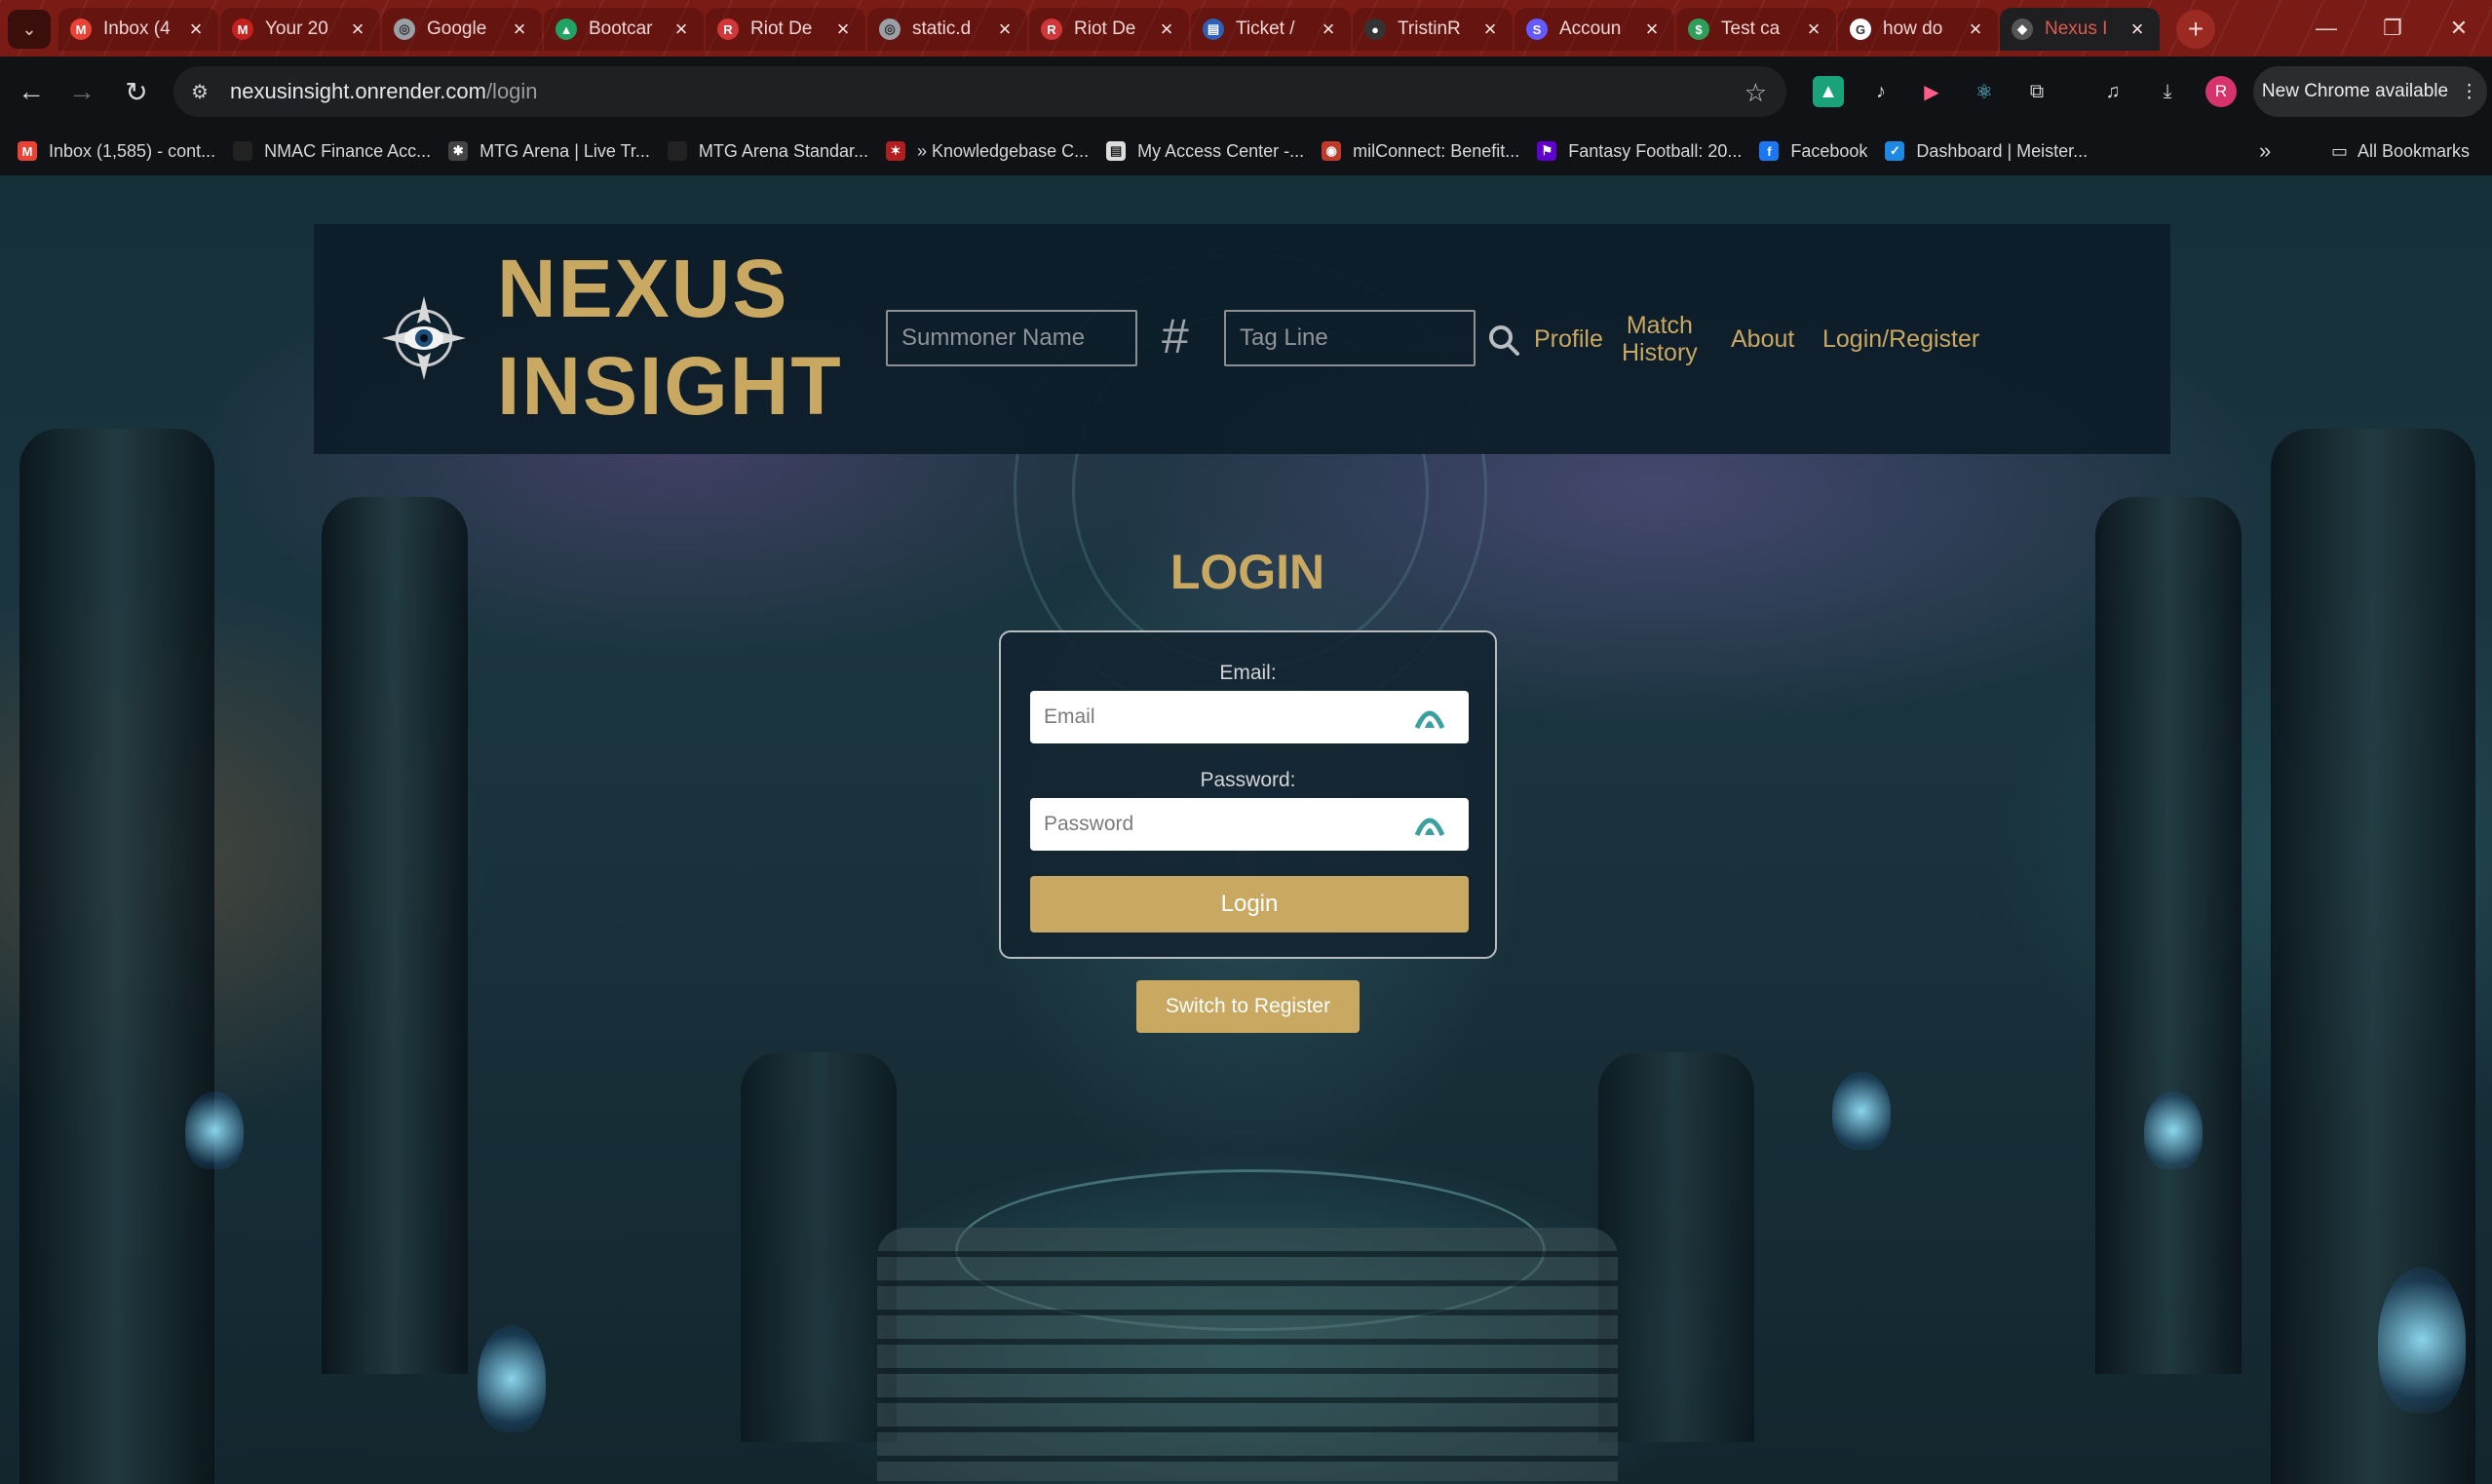  What do you see at coordinates (404, 29) in the screenshot?
I see `globe-icon: ◎` at bounding box center [404, 29].